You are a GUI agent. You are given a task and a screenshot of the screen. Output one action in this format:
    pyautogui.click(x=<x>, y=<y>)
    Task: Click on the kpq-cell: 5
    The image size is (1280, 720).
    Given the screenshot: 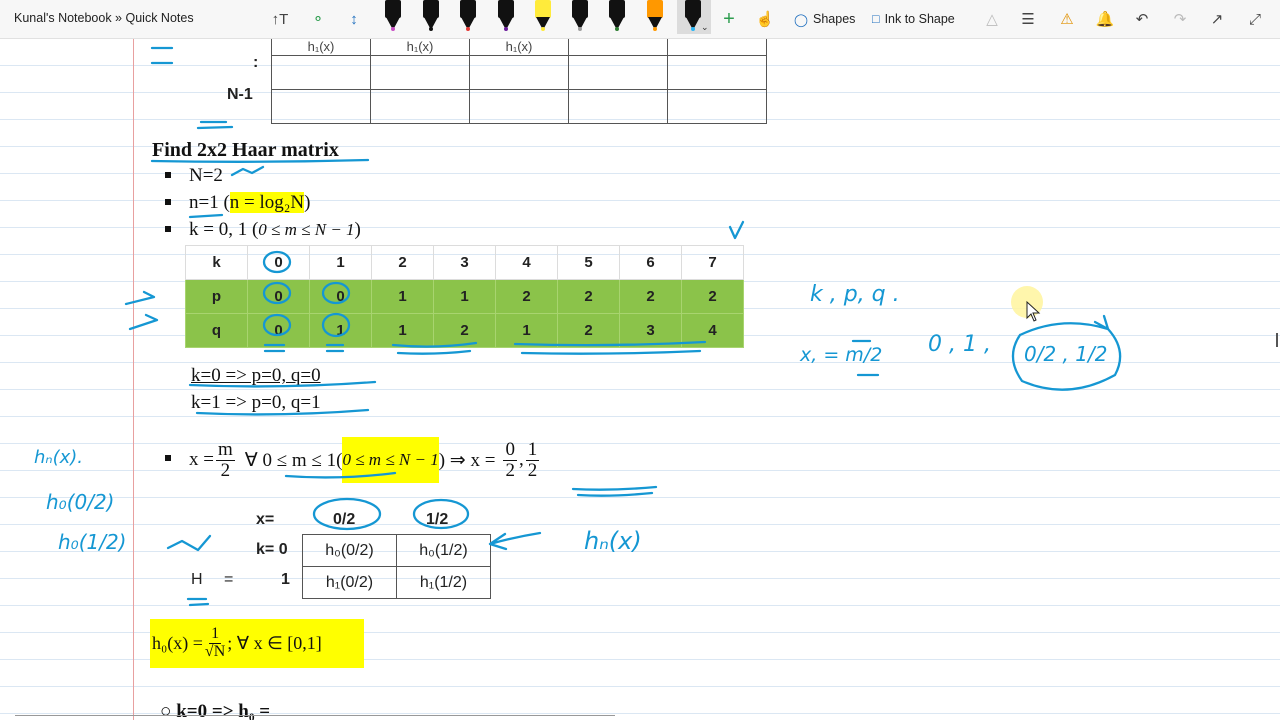 What is the action you would take?
    pyautogui.click(x=588, y=262)
    